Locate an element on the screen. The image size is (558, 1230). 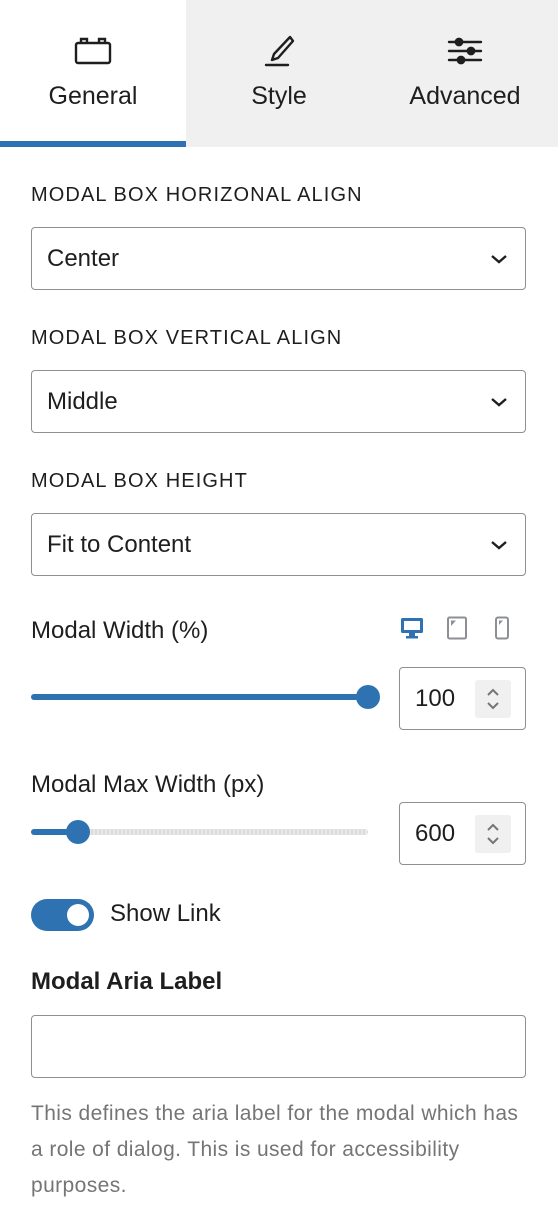
vertical-align-label: MODAL BOX VERTICAL ALIGN is located at coordinates (187, 338).